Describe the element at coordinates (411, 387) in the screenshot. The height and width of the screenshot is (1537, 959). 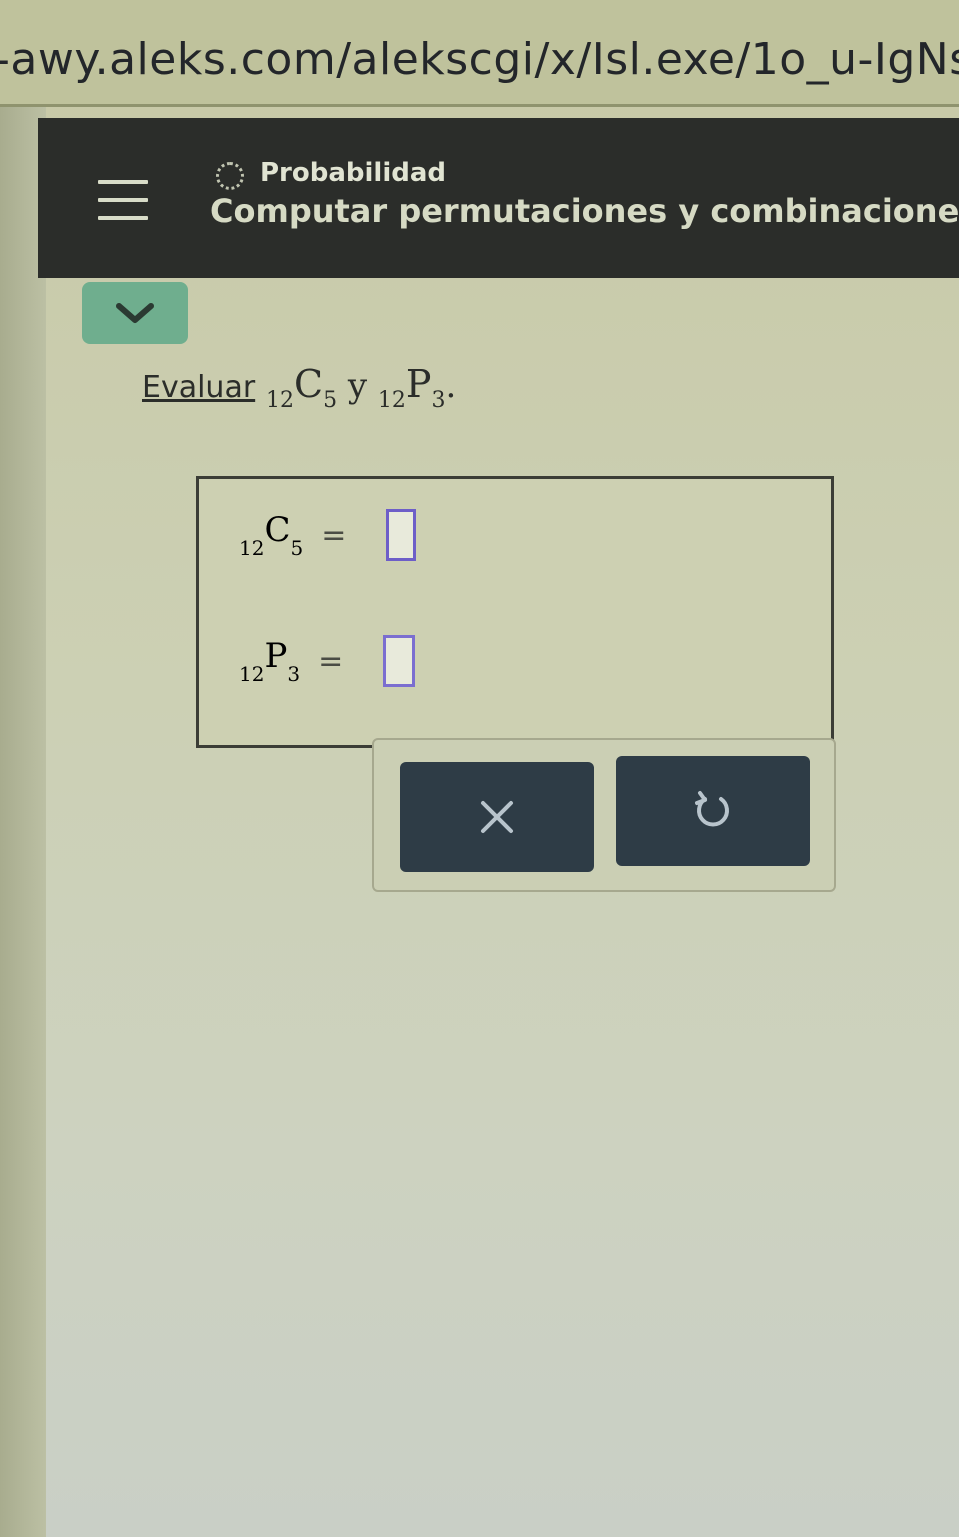
I see `permutation-expression: 12P3` at that location.